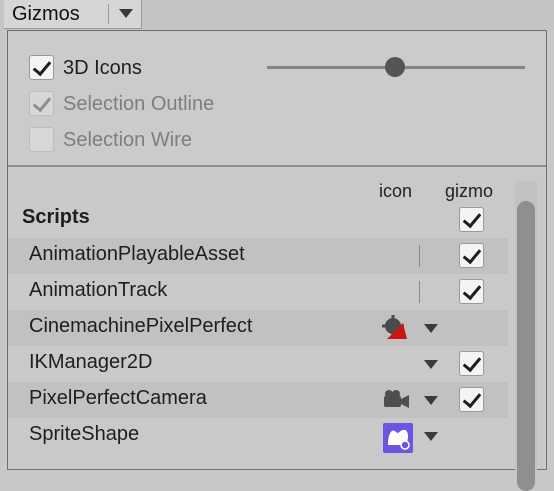 The image size is (554, 491). I want to click on scrollbar-thumb, so click(526, 346).